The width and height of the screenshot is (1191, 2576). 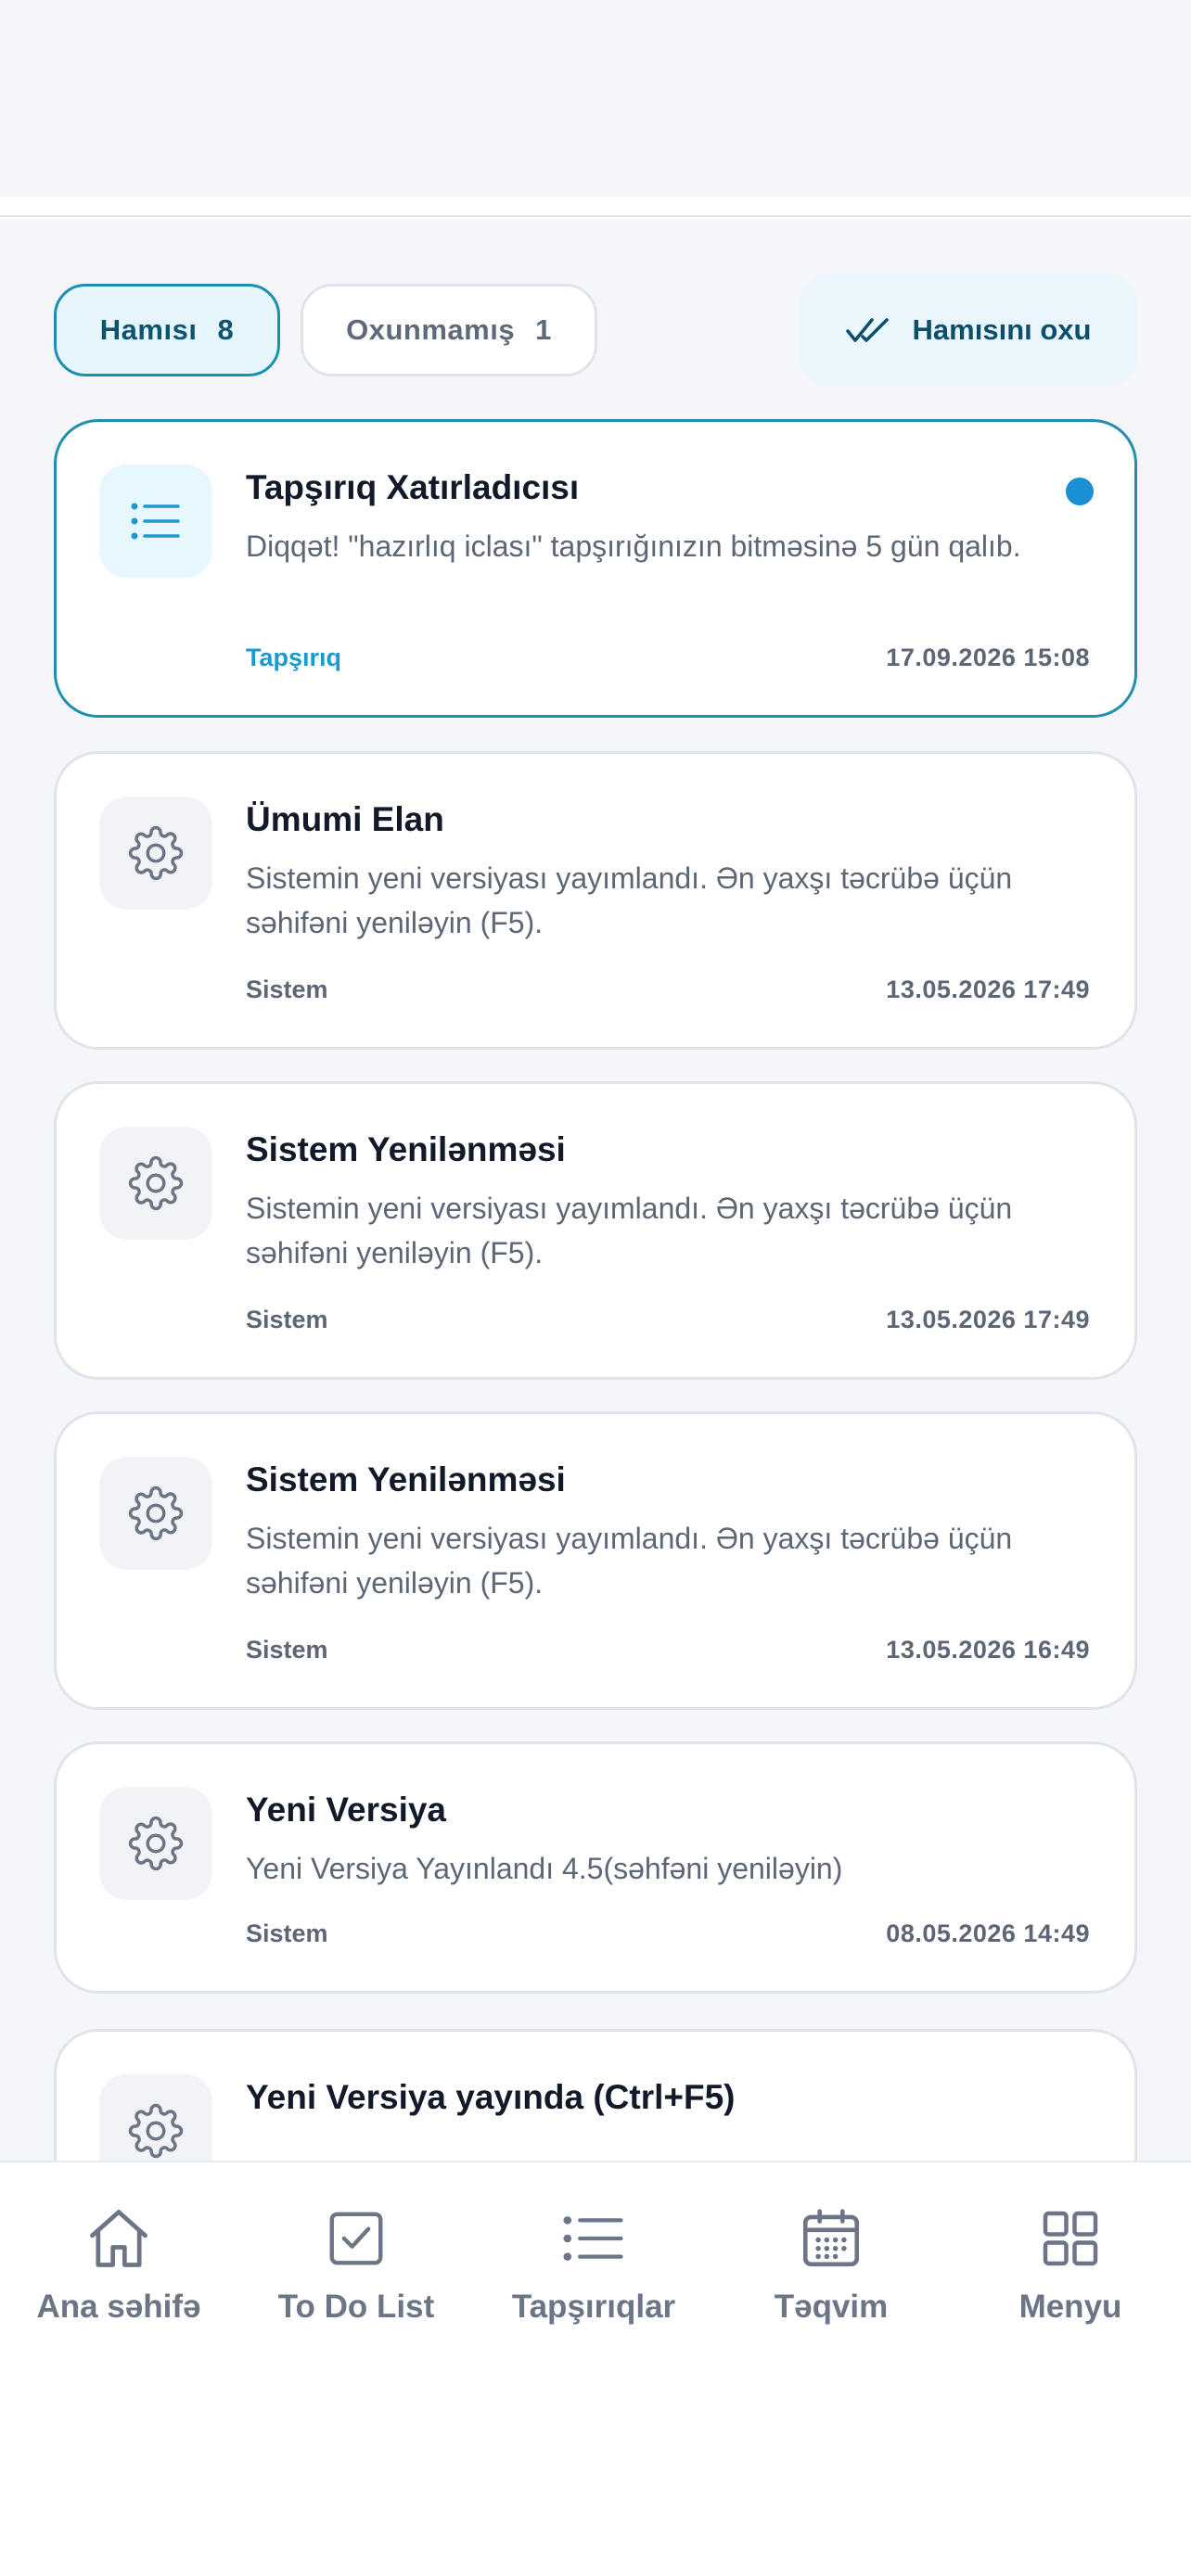 I want to click on nav-home-label: Ana səhifə, so click(x=118, y=2307).